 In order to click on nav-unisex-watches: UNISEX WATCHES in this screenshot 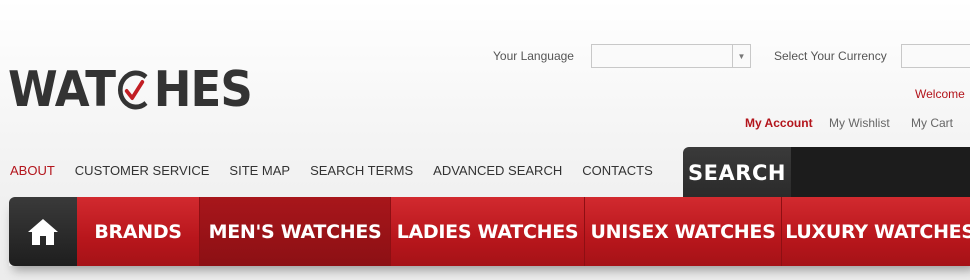, I will do `click(683, 231)`.